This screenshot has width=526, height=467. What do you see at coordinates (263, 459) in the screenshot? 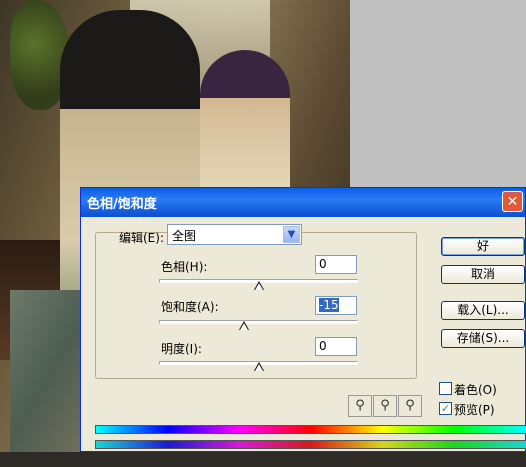
I see `canvas-bottom-edge` at bounding box center [263, 459].